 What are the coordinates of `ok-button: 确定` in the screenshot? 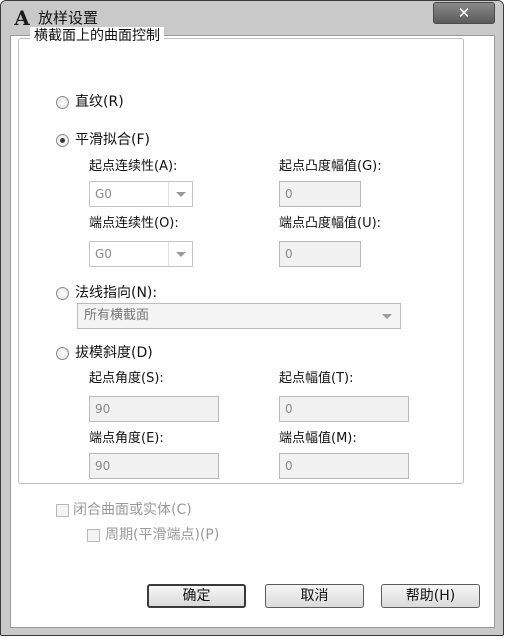 It's located at (196, 596).